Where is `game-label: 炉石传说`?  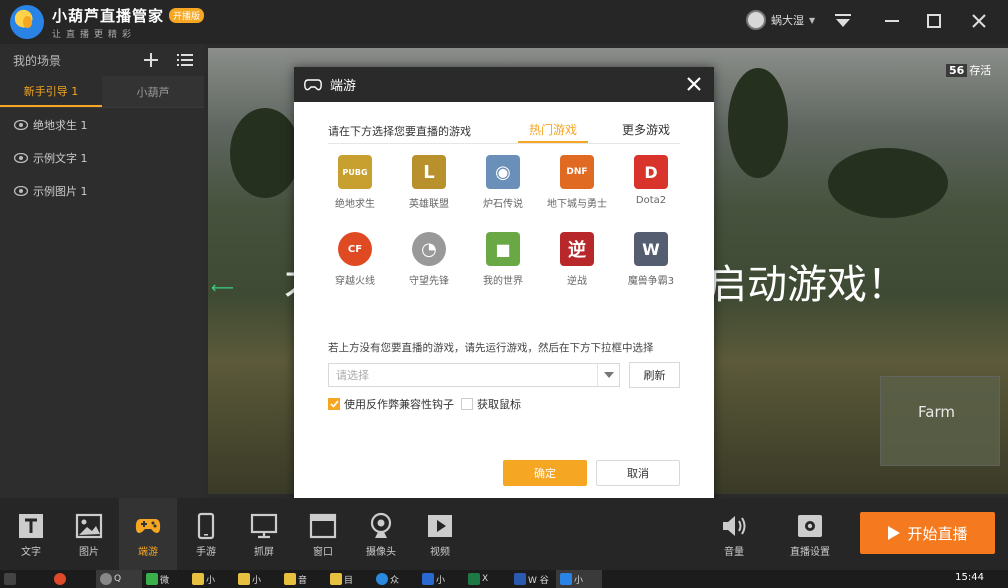 game-label: 炉石传说 is located at coordinates (503, 204).